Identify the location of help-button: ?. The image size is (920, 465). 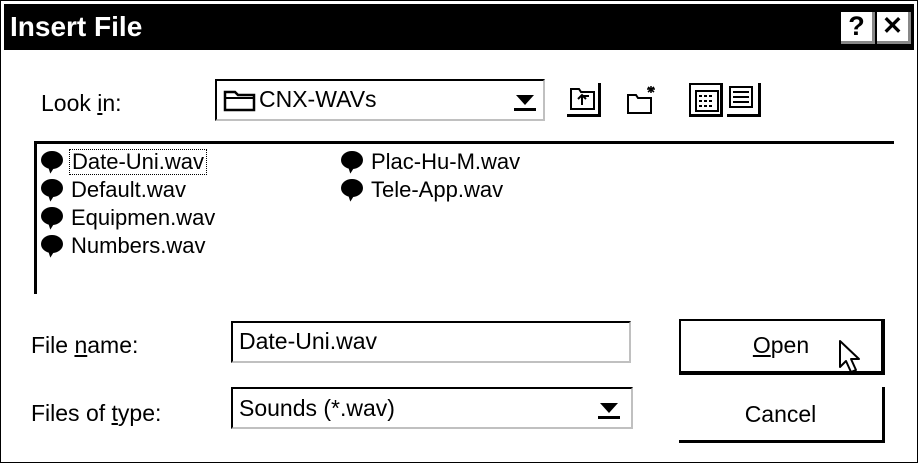
(858, 28).